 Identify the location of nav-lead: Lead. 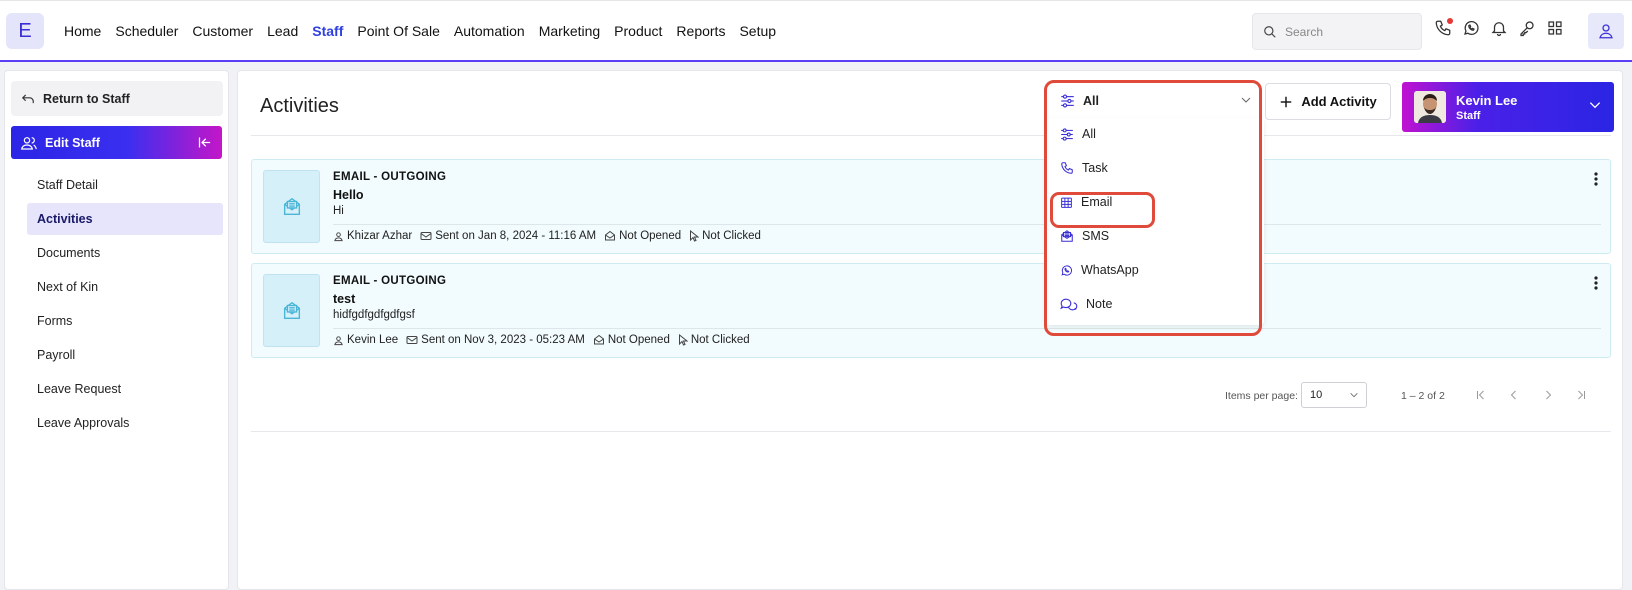
(282, 31).